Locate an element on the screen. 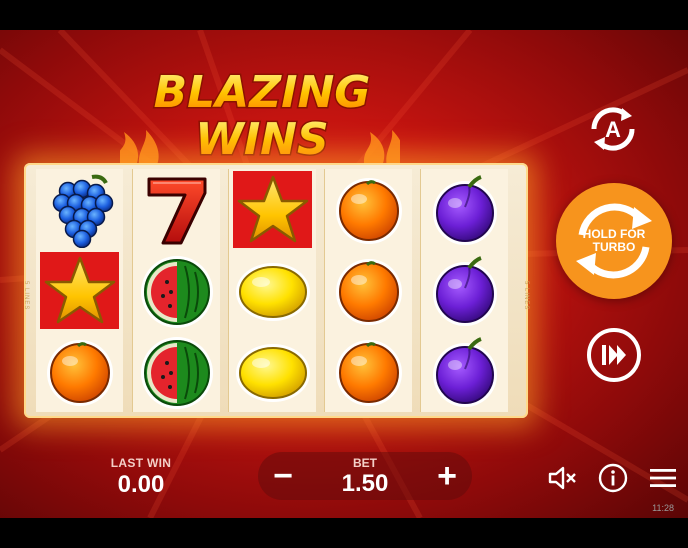  logo-line2: WINS is located at coordinates (261, 139).